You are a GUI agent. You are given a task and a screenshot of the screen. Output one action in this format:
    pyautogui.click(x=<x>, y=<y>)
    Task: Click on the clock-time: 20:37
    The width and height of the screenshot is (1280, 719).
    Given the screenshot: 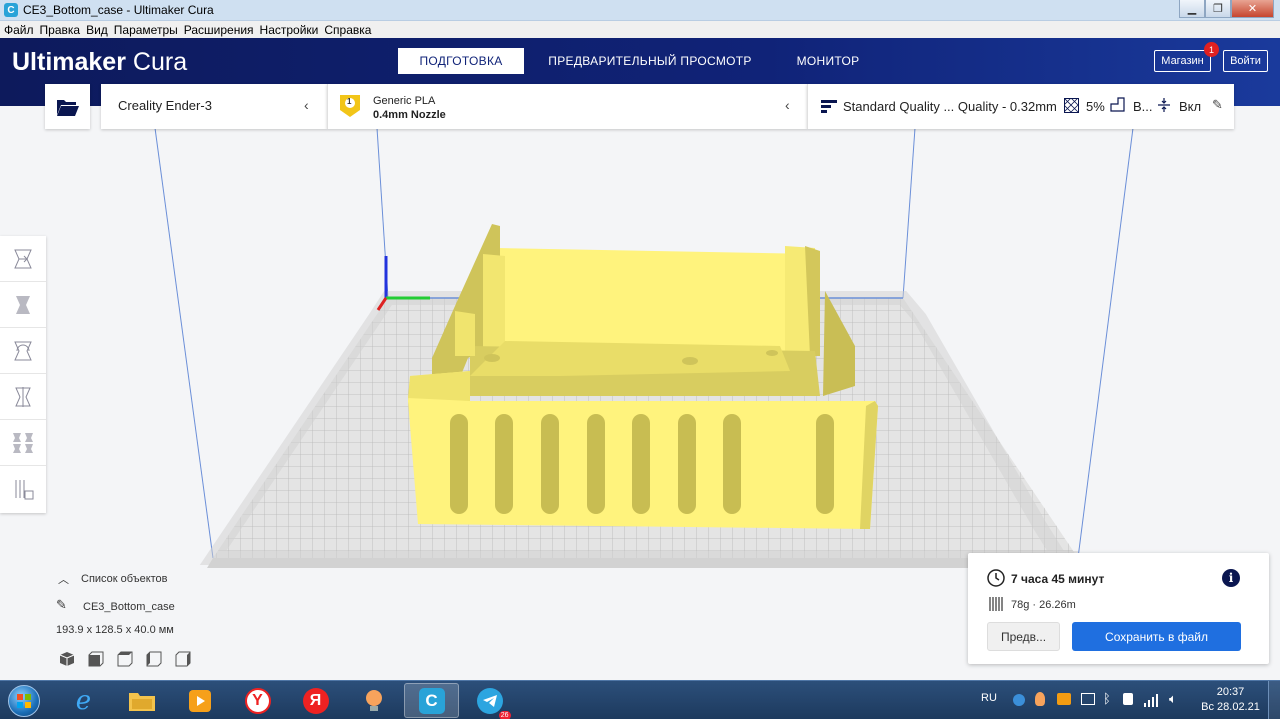 What is the action you would take?
    pyautogui.click(x=1230, y=692)
    